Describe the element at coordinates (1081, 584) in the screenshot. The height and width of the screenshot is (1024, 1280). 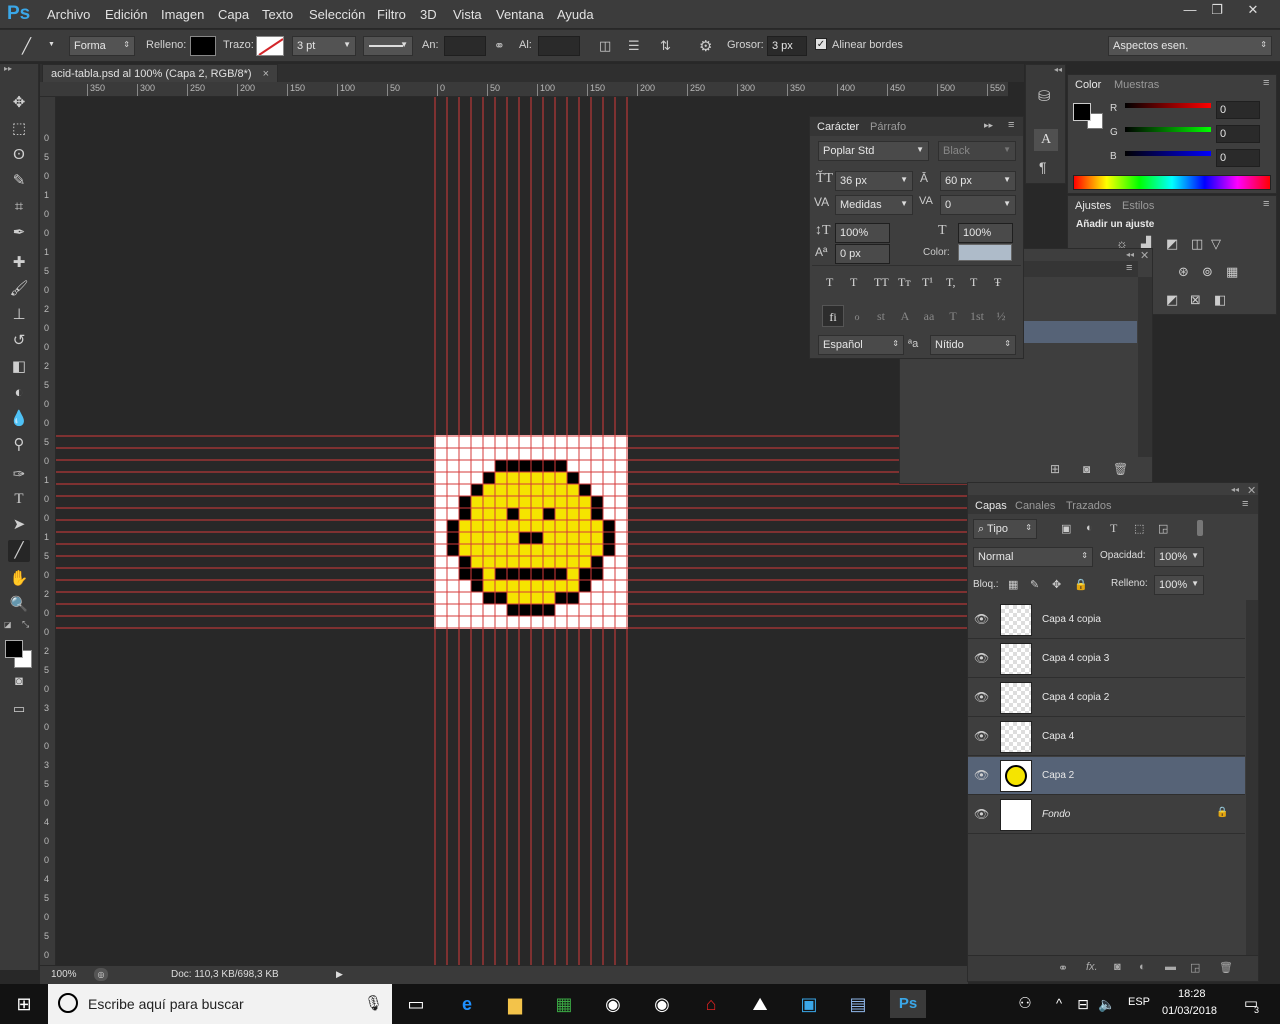
I see `lock-all-icon: 🔒` at that location.